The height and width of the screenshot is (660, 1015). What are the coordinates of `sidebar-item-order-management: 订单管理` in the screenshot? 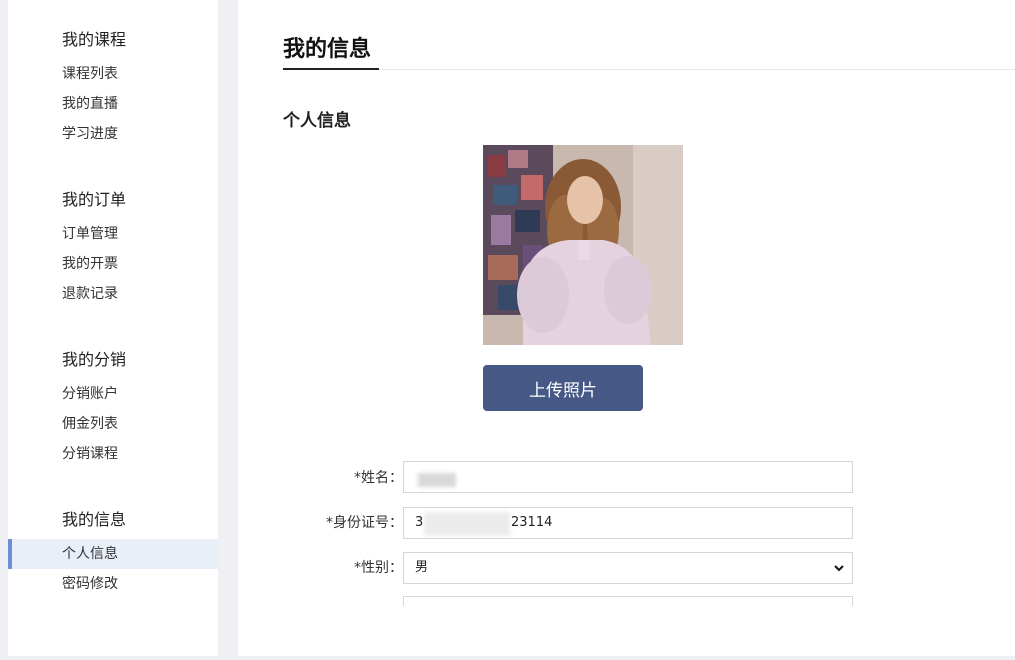 It's located at (113, 234).